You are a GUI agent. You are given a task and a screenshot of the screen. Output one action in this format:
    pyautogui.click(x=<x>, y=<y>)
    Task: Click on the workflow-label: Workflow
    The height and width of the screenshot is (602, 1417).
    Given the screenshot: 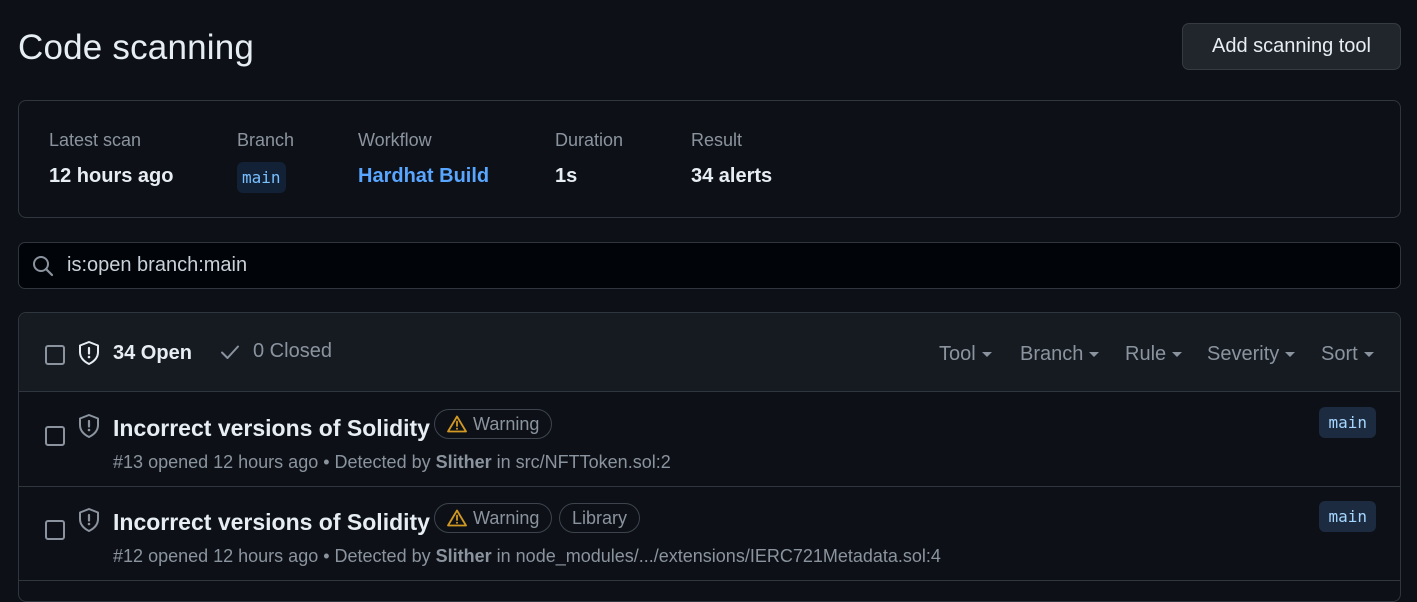 What is the action you would take?
    pyautogui.click(x=395, y=140)
    